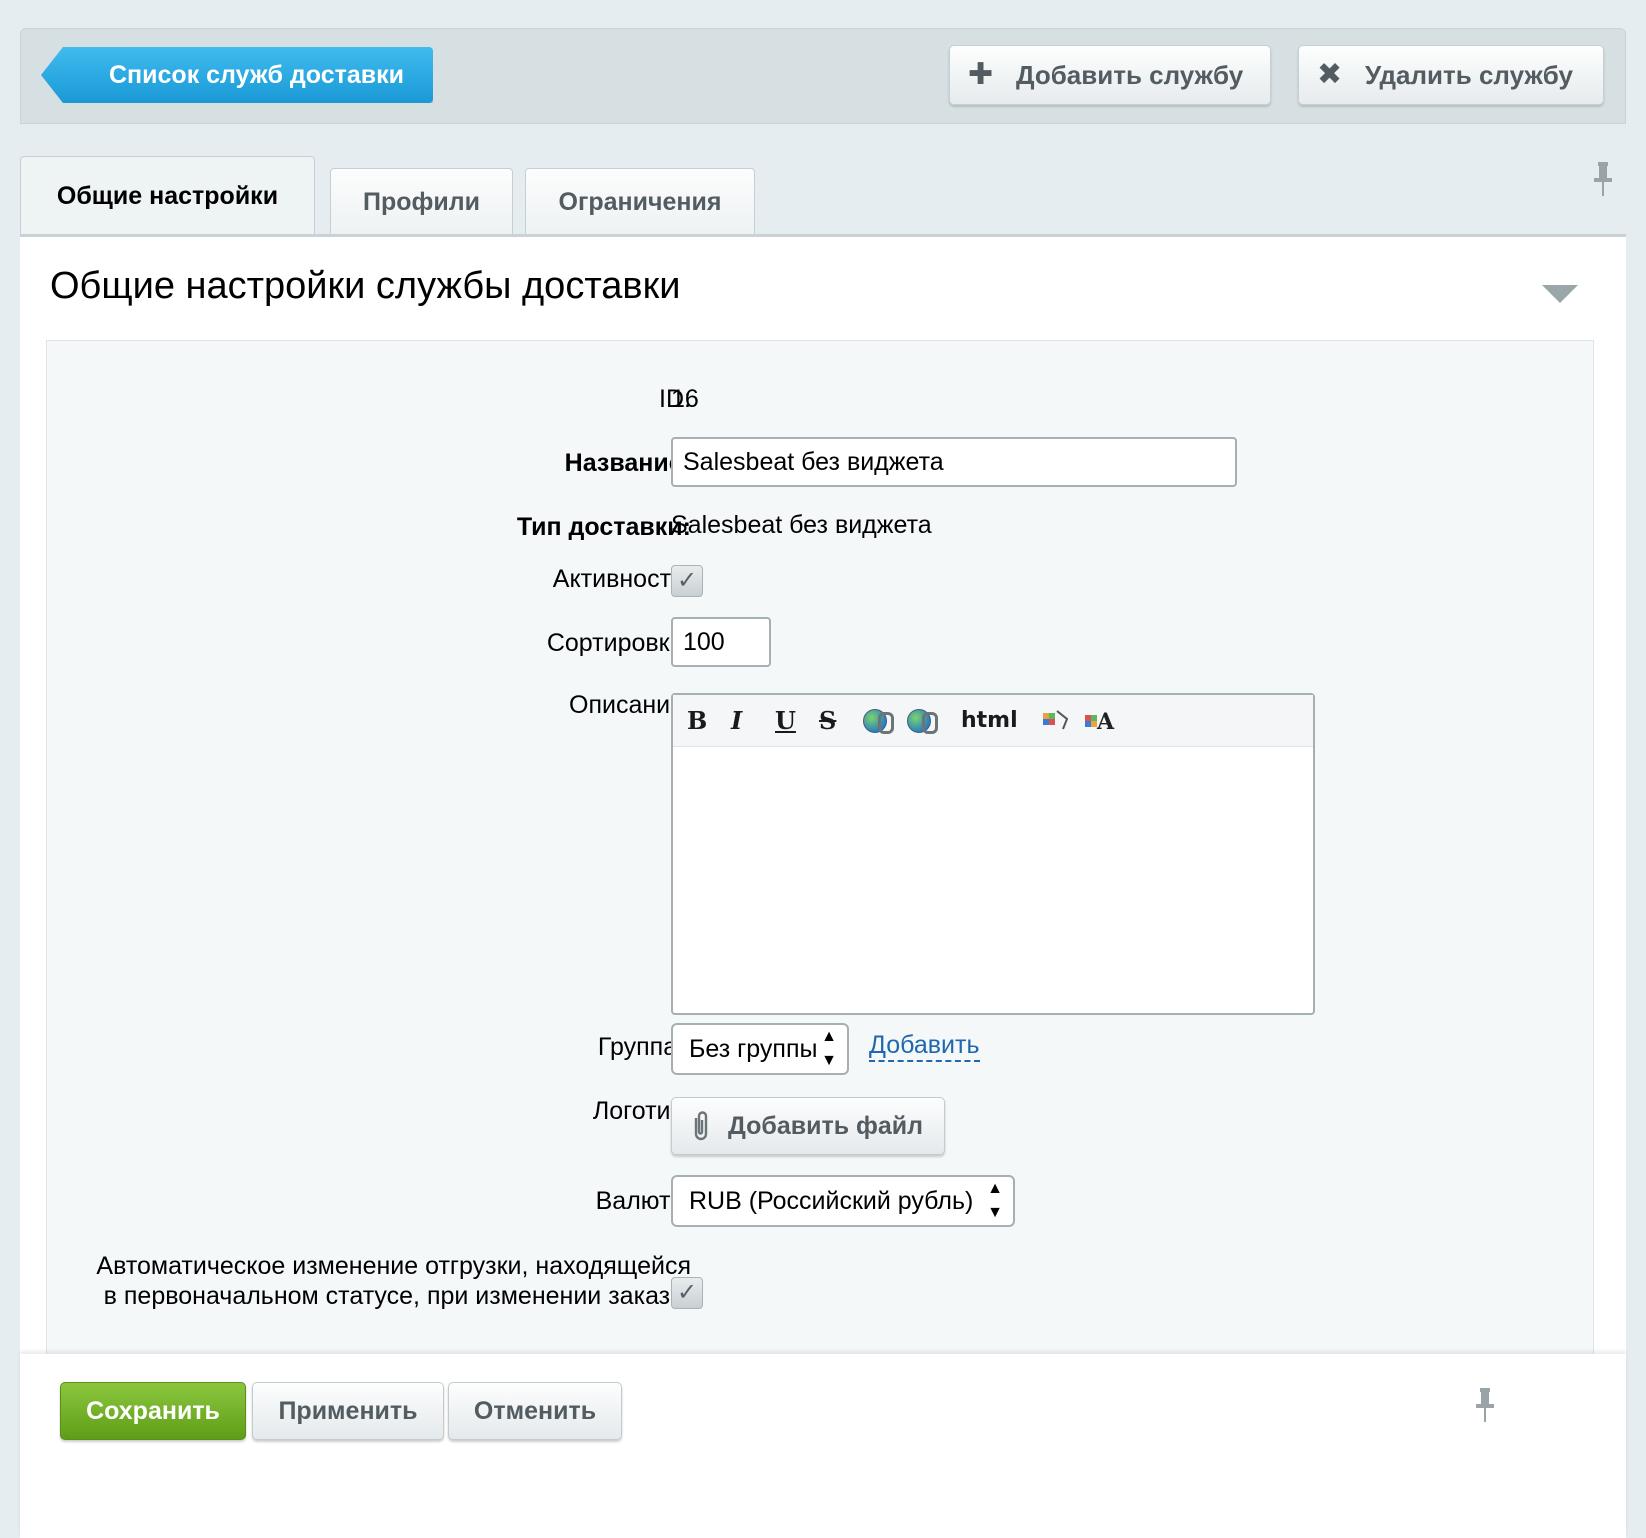 This screenshot has width=1646, height=1538. I want to click on delivery-type-value: Salesbeat без виджета, so click(801, 525).